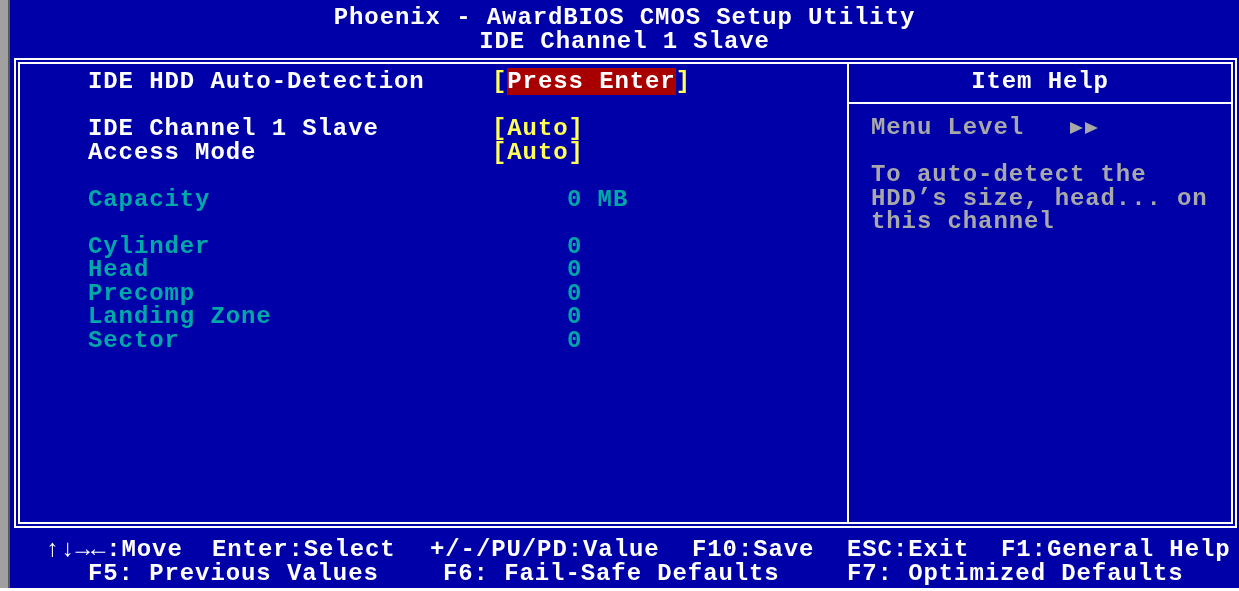 This screenshot has width=1239, height=591. I want to click on info-value: 0 MB, so click(598, 199).